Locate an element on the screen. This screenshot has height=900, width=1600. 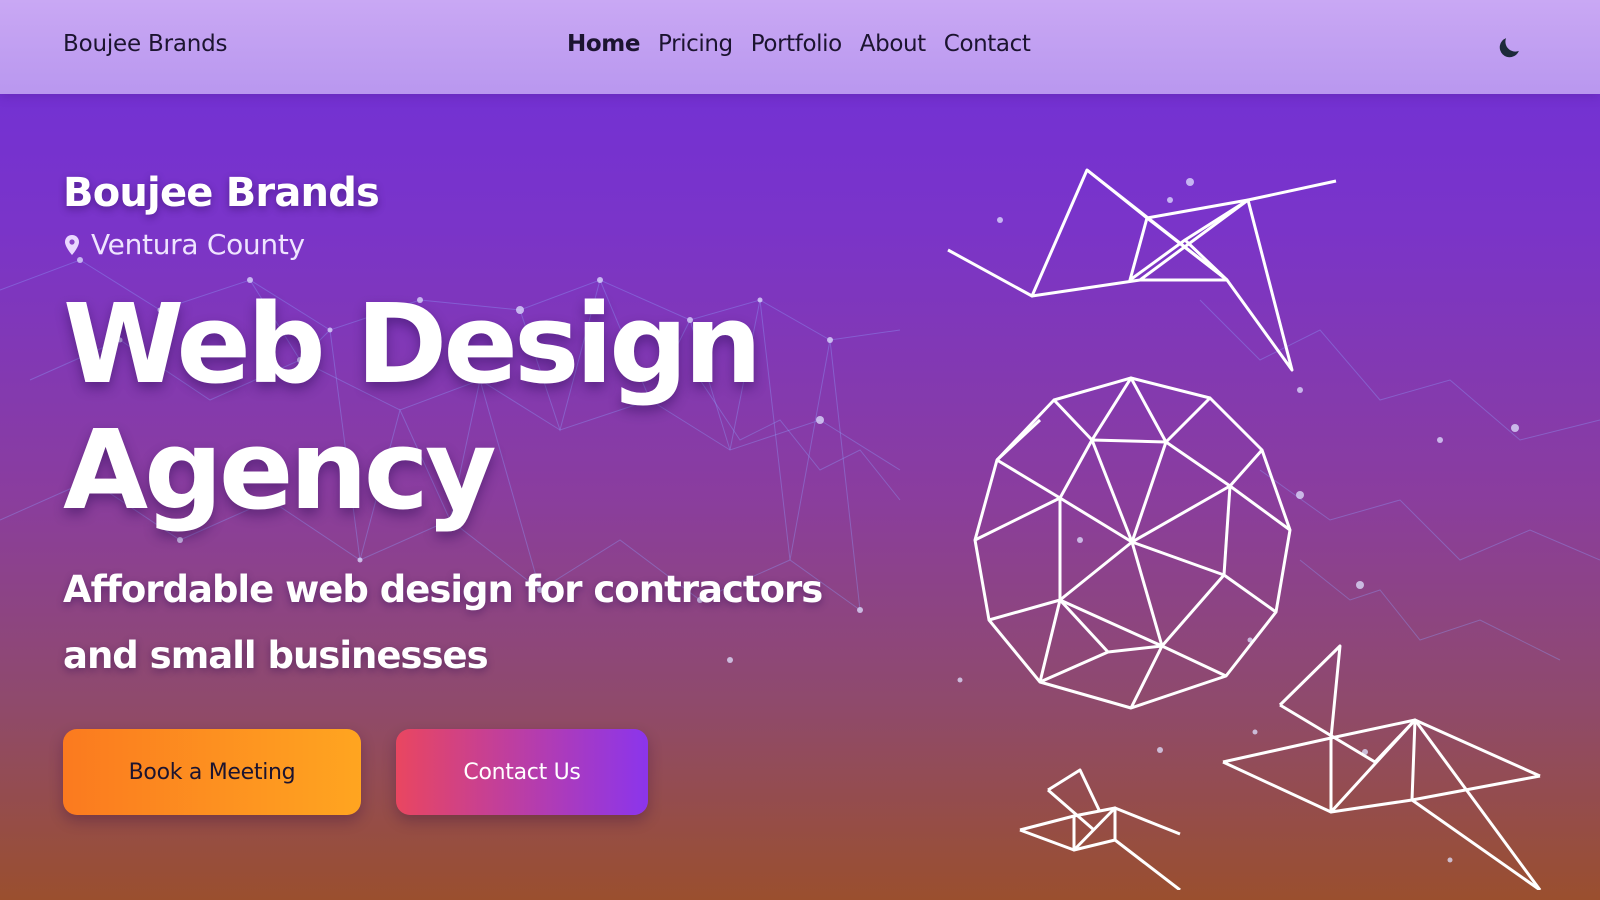
headline-line-2: Agency is located at coordinates (280, 470).